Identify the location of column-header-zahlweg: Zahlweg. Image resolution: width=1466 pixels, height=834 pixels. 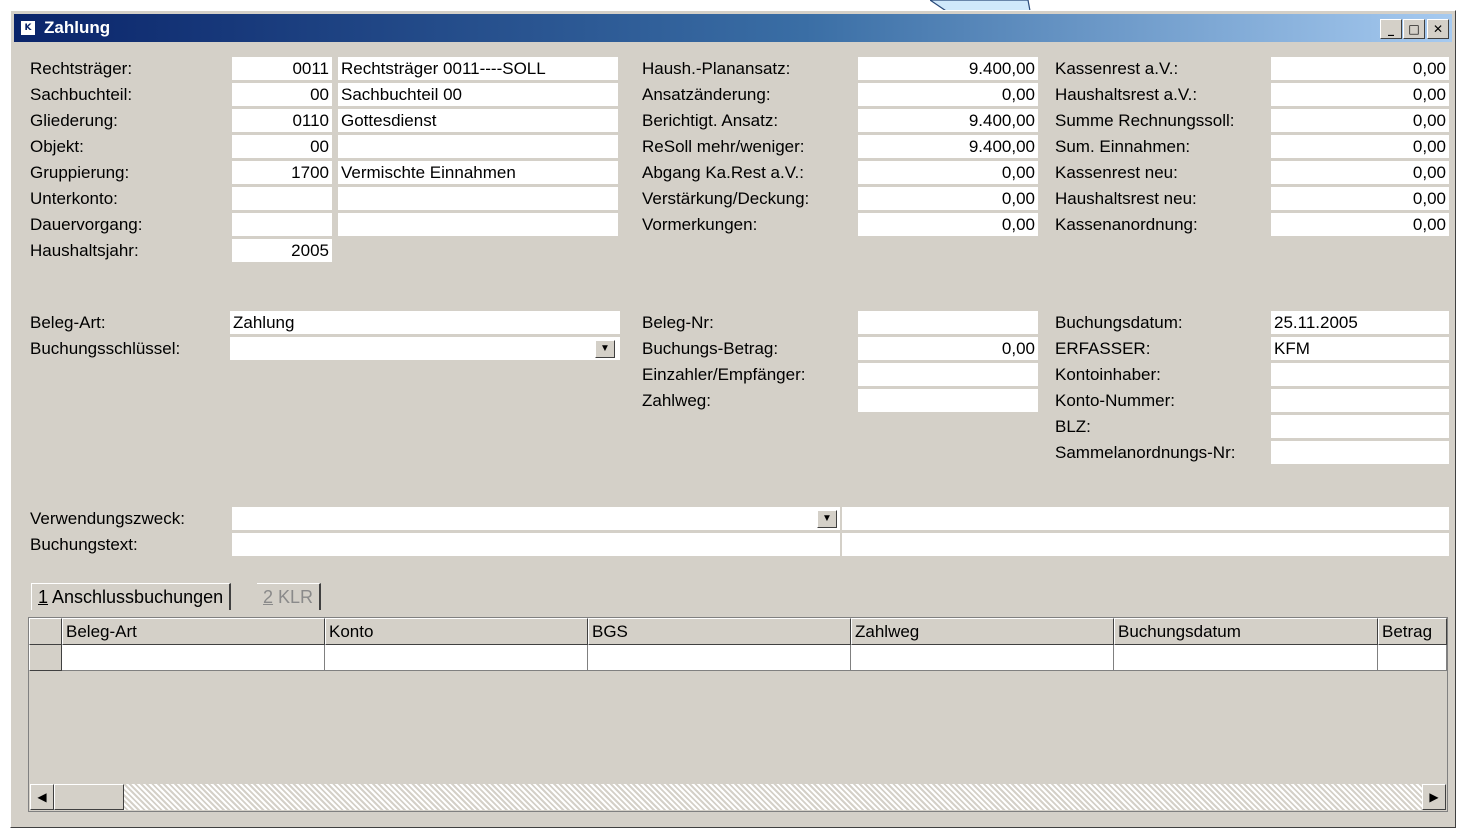
(982, 631).